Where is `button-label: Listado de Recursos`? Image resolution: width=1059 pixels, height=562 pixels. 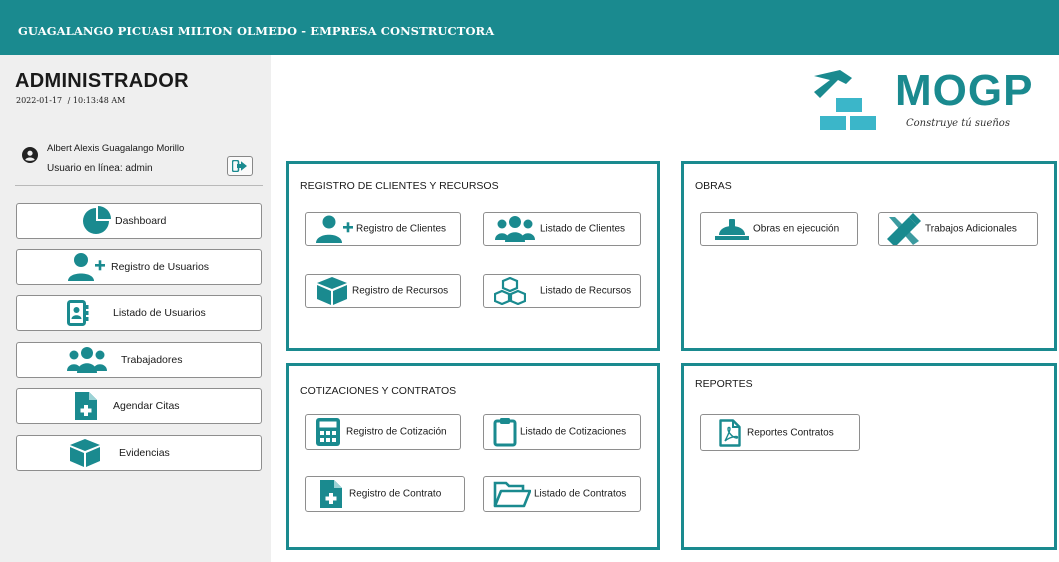
button-label: Listado de Recursos is located at coordinates (586, 291).